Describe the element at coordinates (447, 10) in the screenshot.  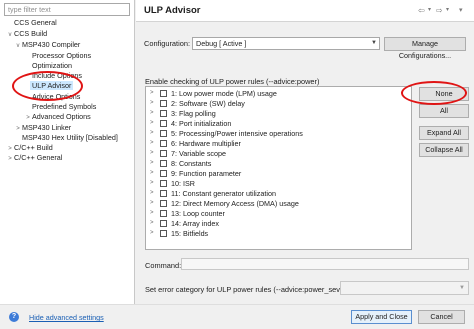
I see `forward-menu-icon: ▾` at that location.